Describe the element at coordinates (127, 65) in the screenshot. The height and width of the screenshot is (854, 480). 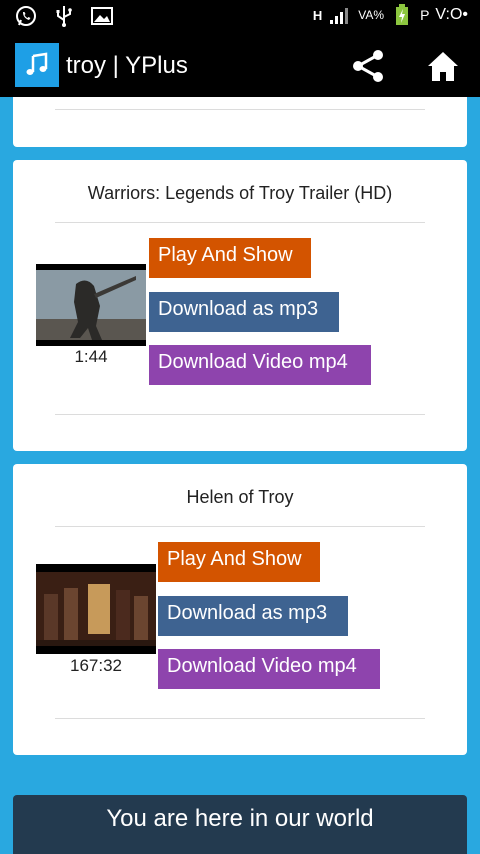
I see `app-title: troy | YPlus` at that location.